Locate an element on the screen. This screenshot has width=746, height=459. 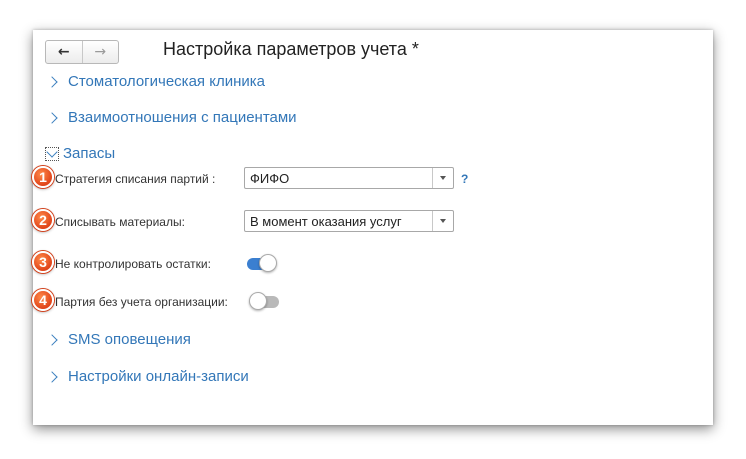
navigation-buttons: ← → is located at coordinates (82, 52).